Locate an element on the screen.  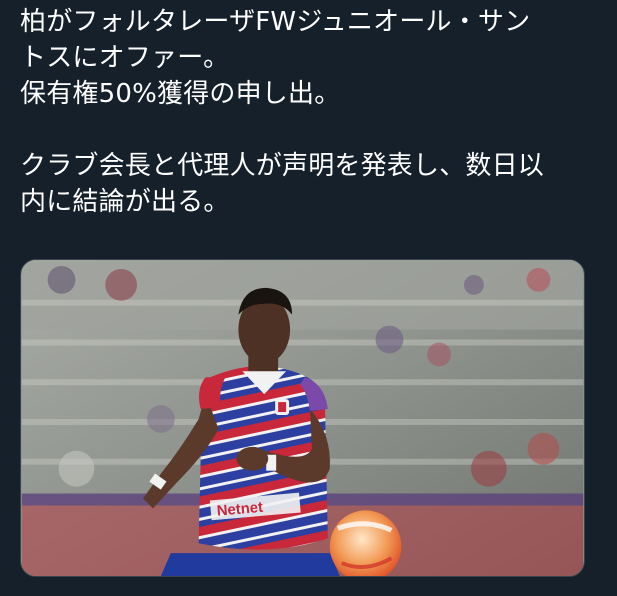
tweet-text-line: トスにオファー。 is located at coordinates (125, 58).